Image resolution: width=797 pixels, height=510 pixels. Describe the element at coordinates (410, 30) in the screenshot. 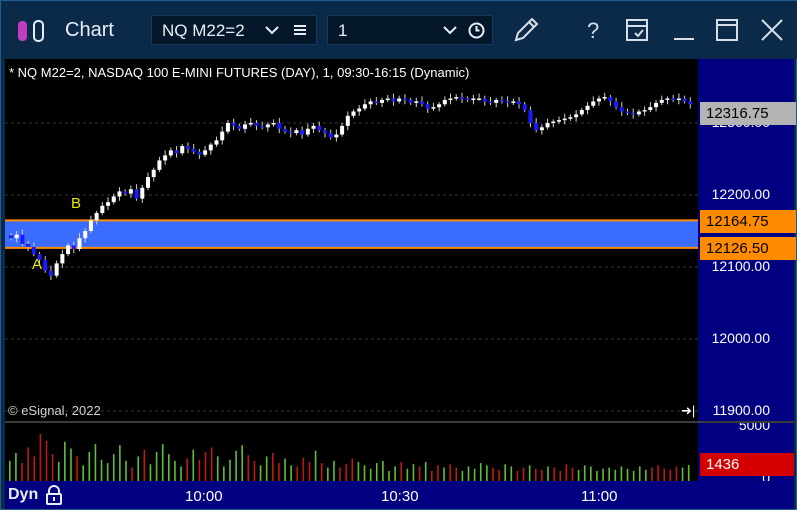

I see `interval-selector: 1` at that location.